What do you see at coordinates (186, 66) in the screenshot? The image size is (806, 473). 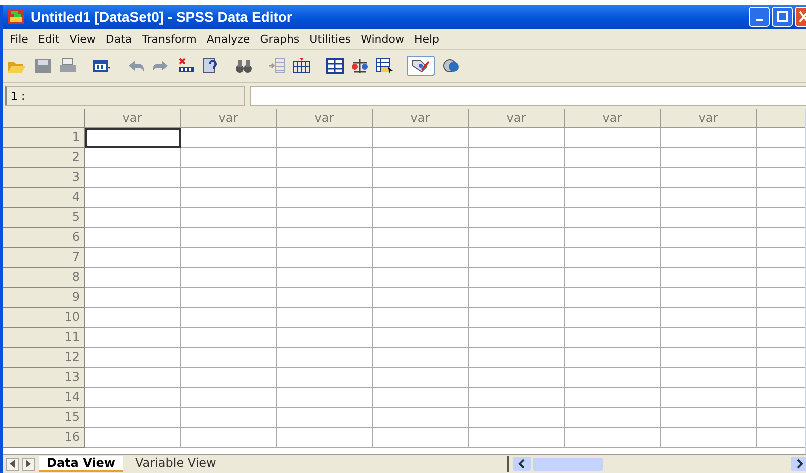 I see `goto-case-icon` at bounding box center [186, 66].